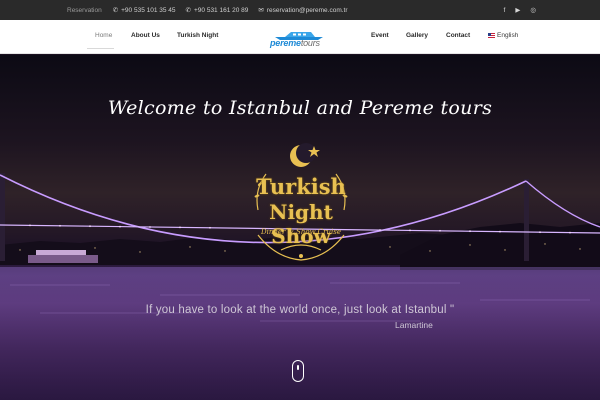 The width and height of the screenshot is (600, 400). I want to click on email-address: reservation@pereme.com.tr, so click(307, 10).